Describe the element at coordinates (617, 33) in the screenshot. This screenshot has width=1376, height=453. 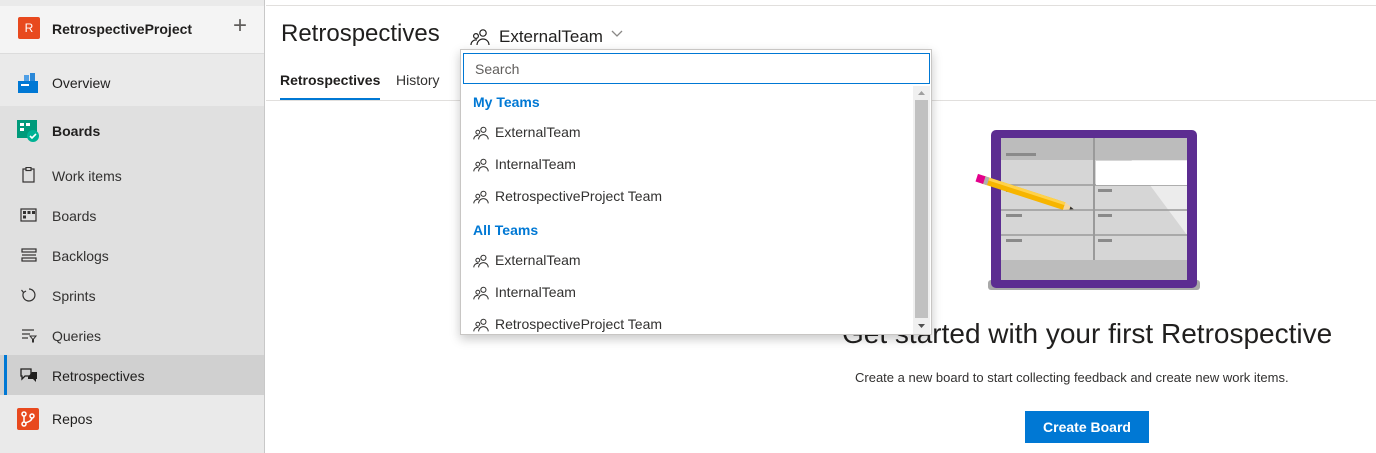
I see `chevron-down-icon` at that location.